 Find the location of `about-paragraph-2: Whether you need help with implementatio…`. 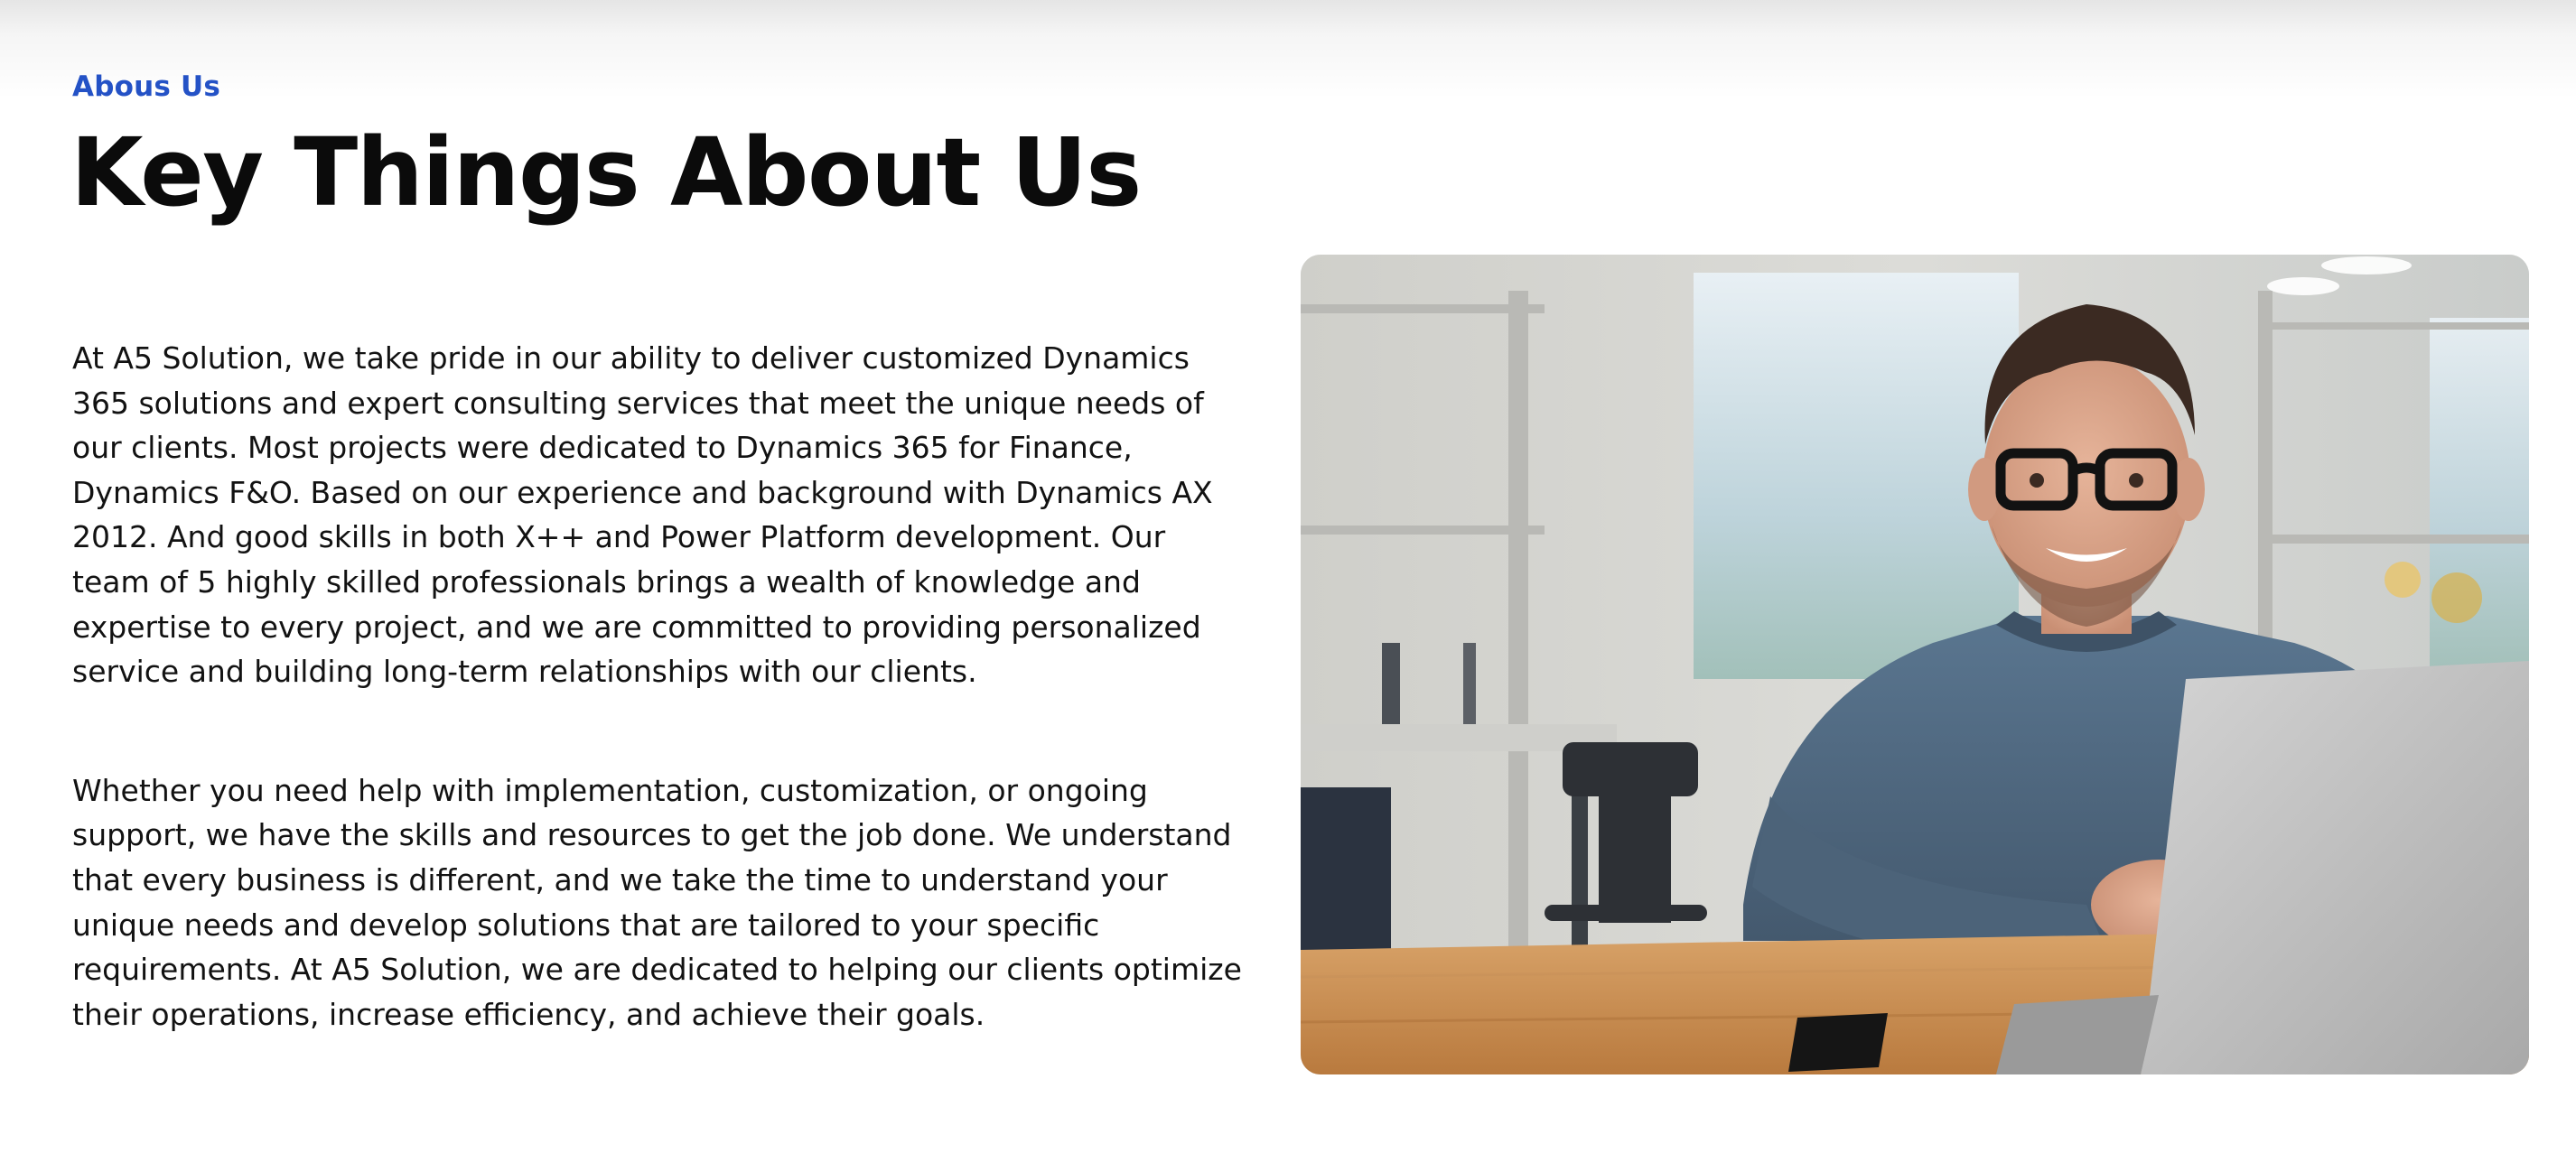

about-paragraph-2: Whether you need help with implementatio… is located at coordinates (657, 902).